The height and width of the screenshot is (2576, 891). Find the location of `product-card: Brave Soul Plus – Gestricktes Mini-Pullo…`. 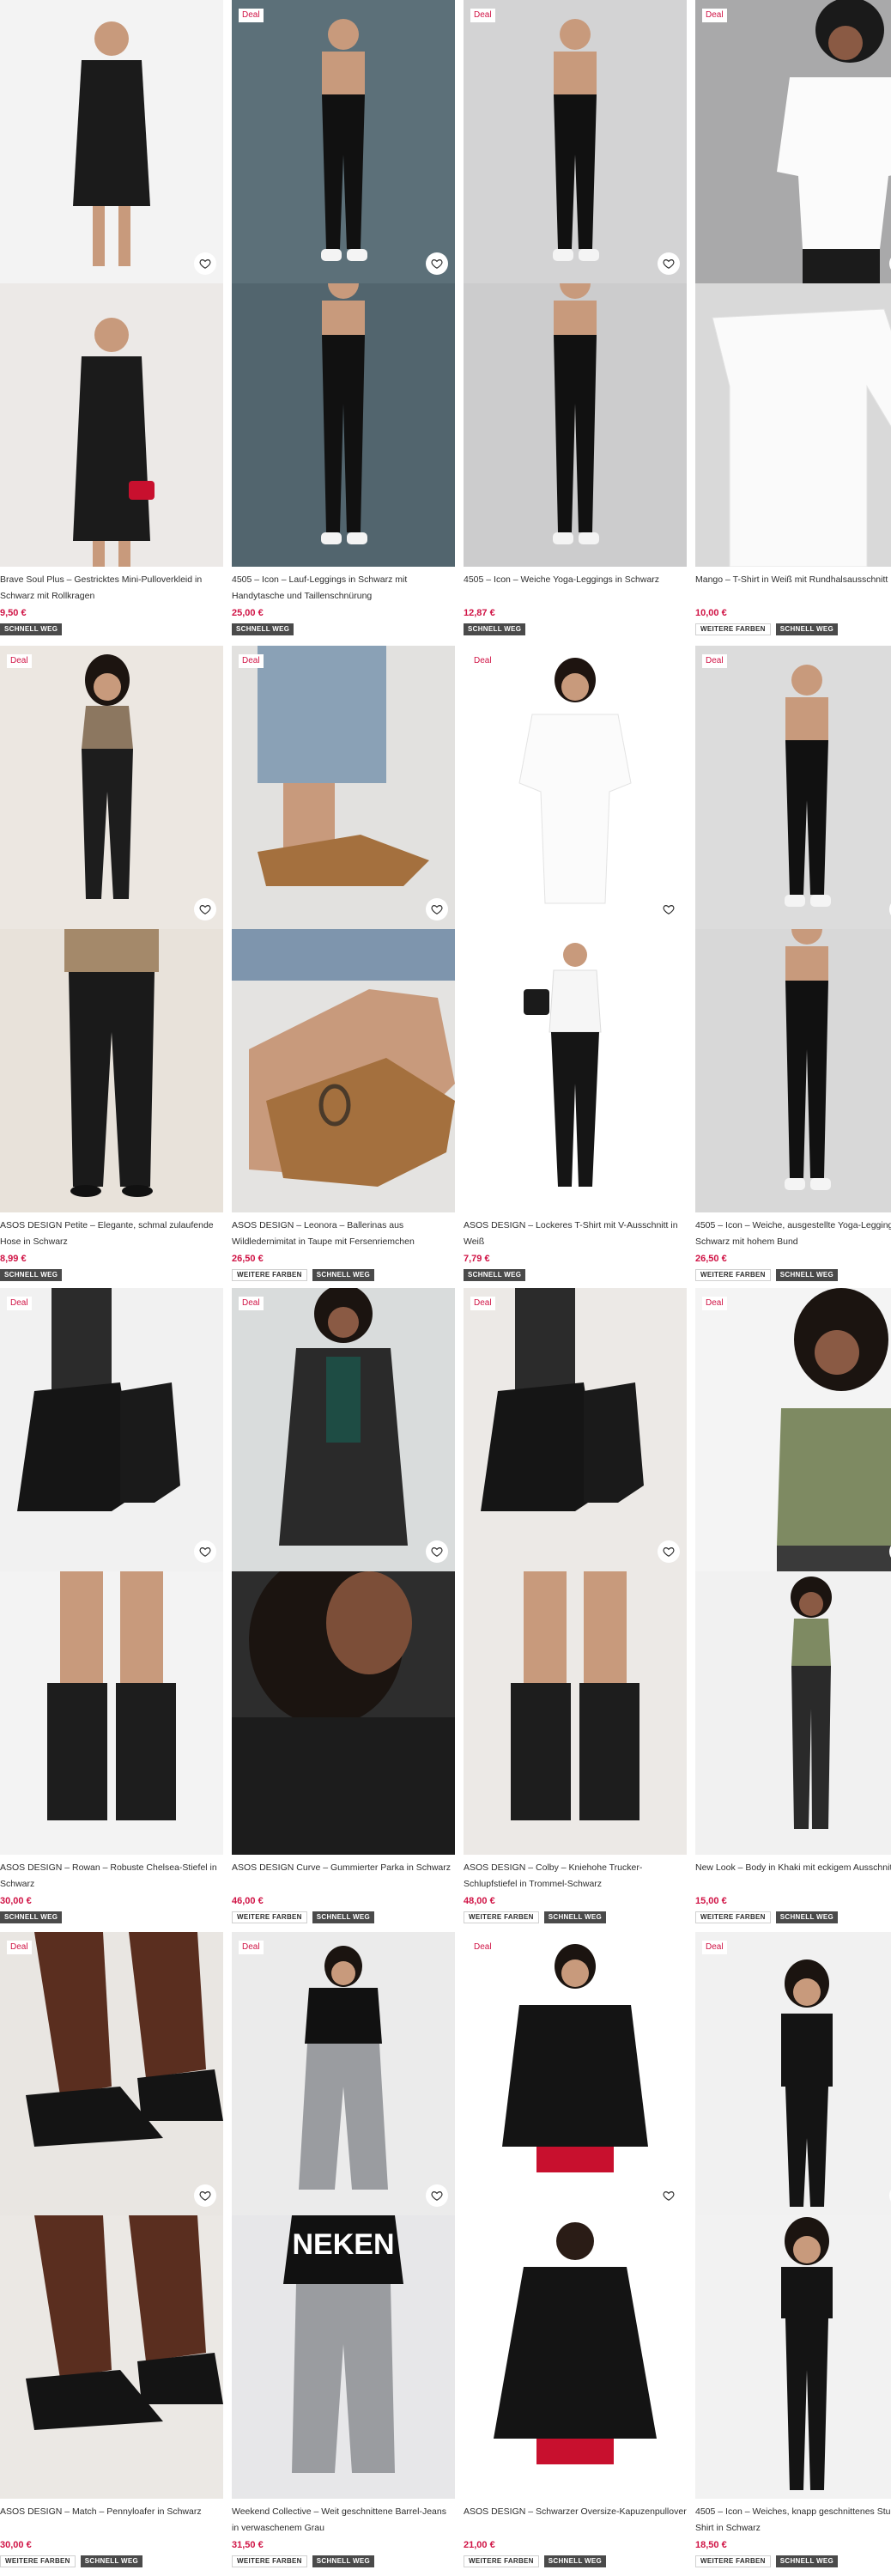

product-card: Brave Soul Plus – Gestricktes Mini-Pullo… is located at coordinates (111, 317).